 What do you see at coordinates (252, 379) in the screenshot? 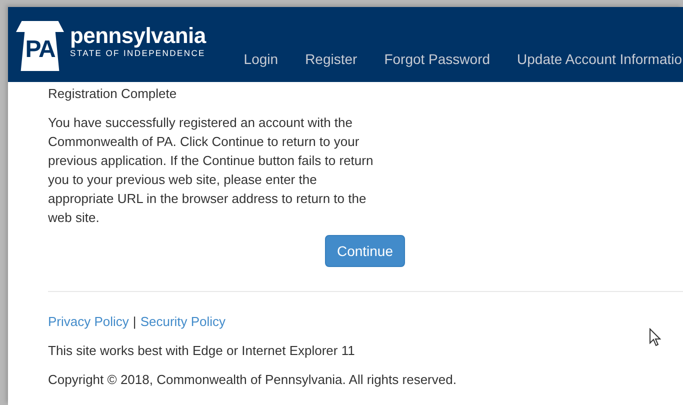
I see `copyright-text: Copyright © 2018, Commonwealth of Pennsylvania. All rights reserved.` at bounding box center [252, 379].